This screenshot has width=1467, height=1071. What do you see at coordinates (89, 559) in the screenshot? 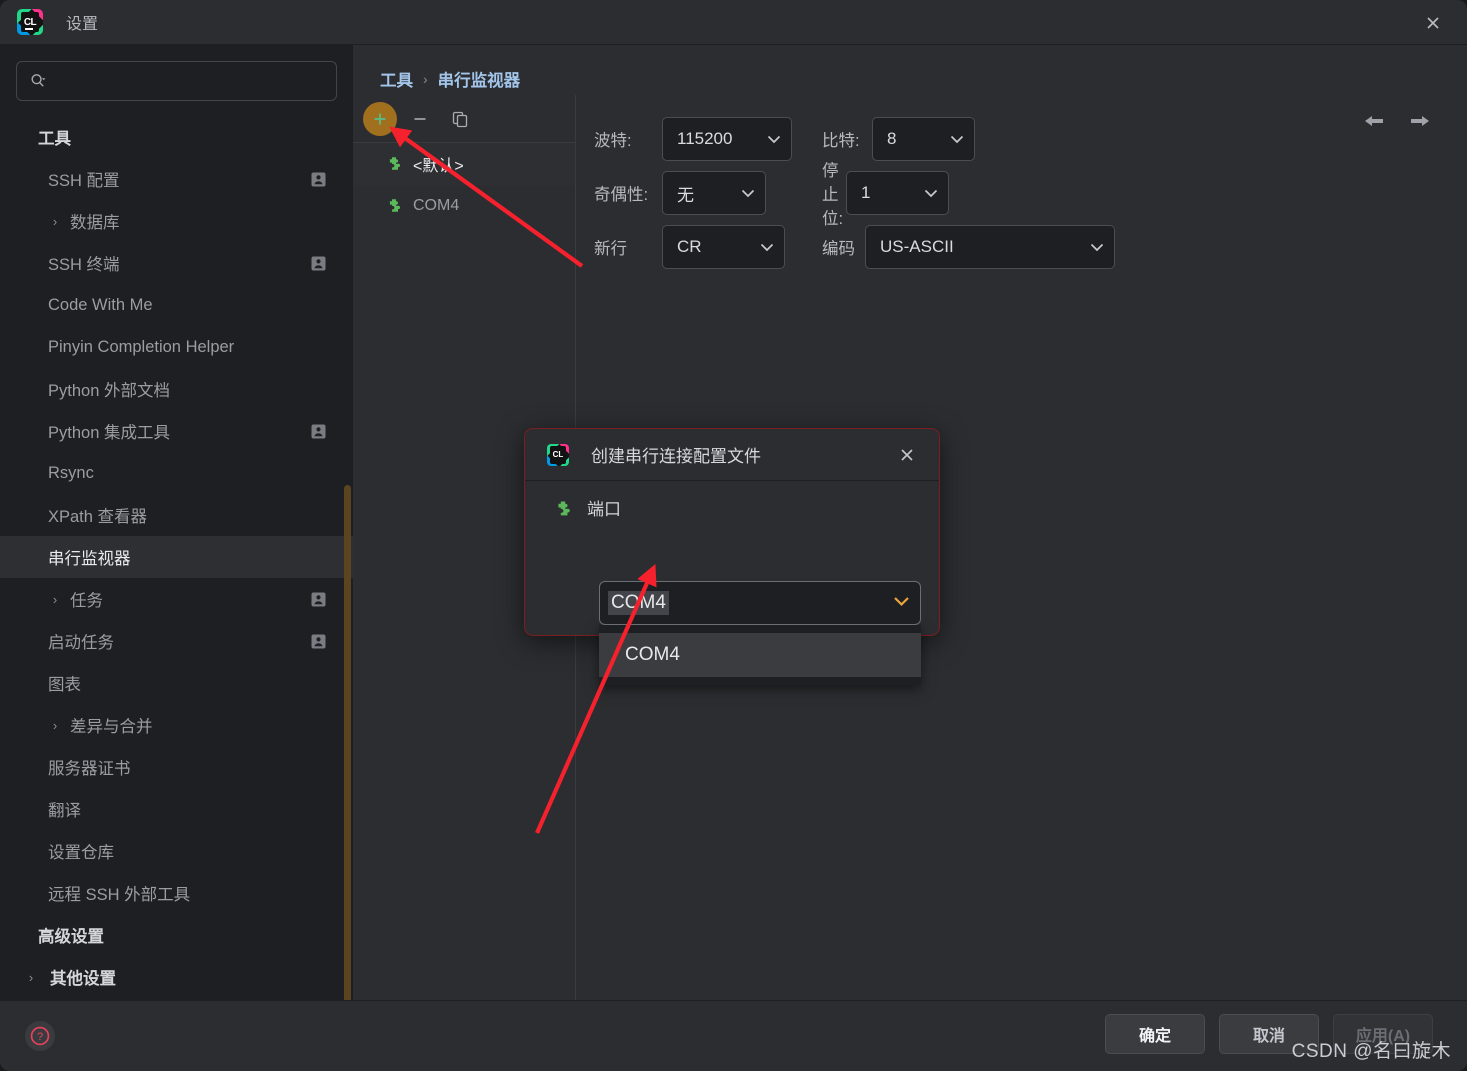
I see `sidebar-item-label: 串行监视器` at bounding box center [89, 559].